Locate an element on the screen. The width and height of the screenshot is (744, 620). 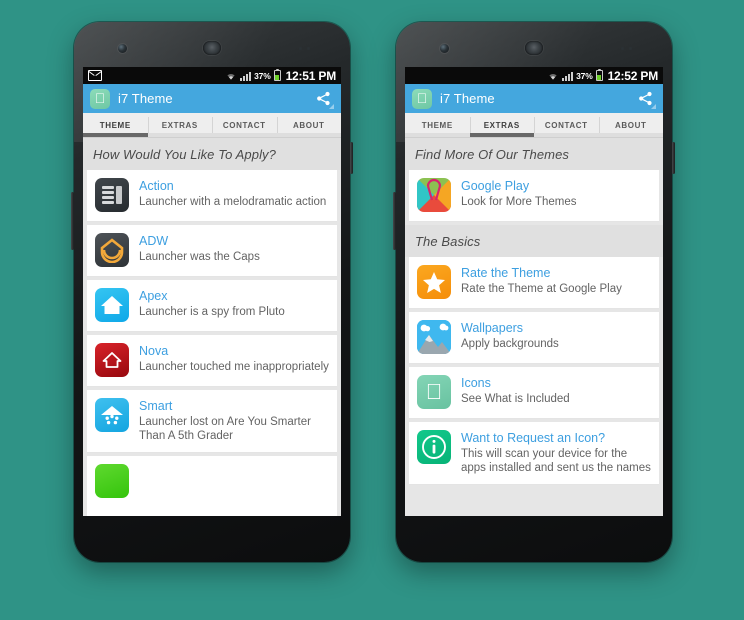
list-item-title: Wallpapers is located at coordinates (492, 328).